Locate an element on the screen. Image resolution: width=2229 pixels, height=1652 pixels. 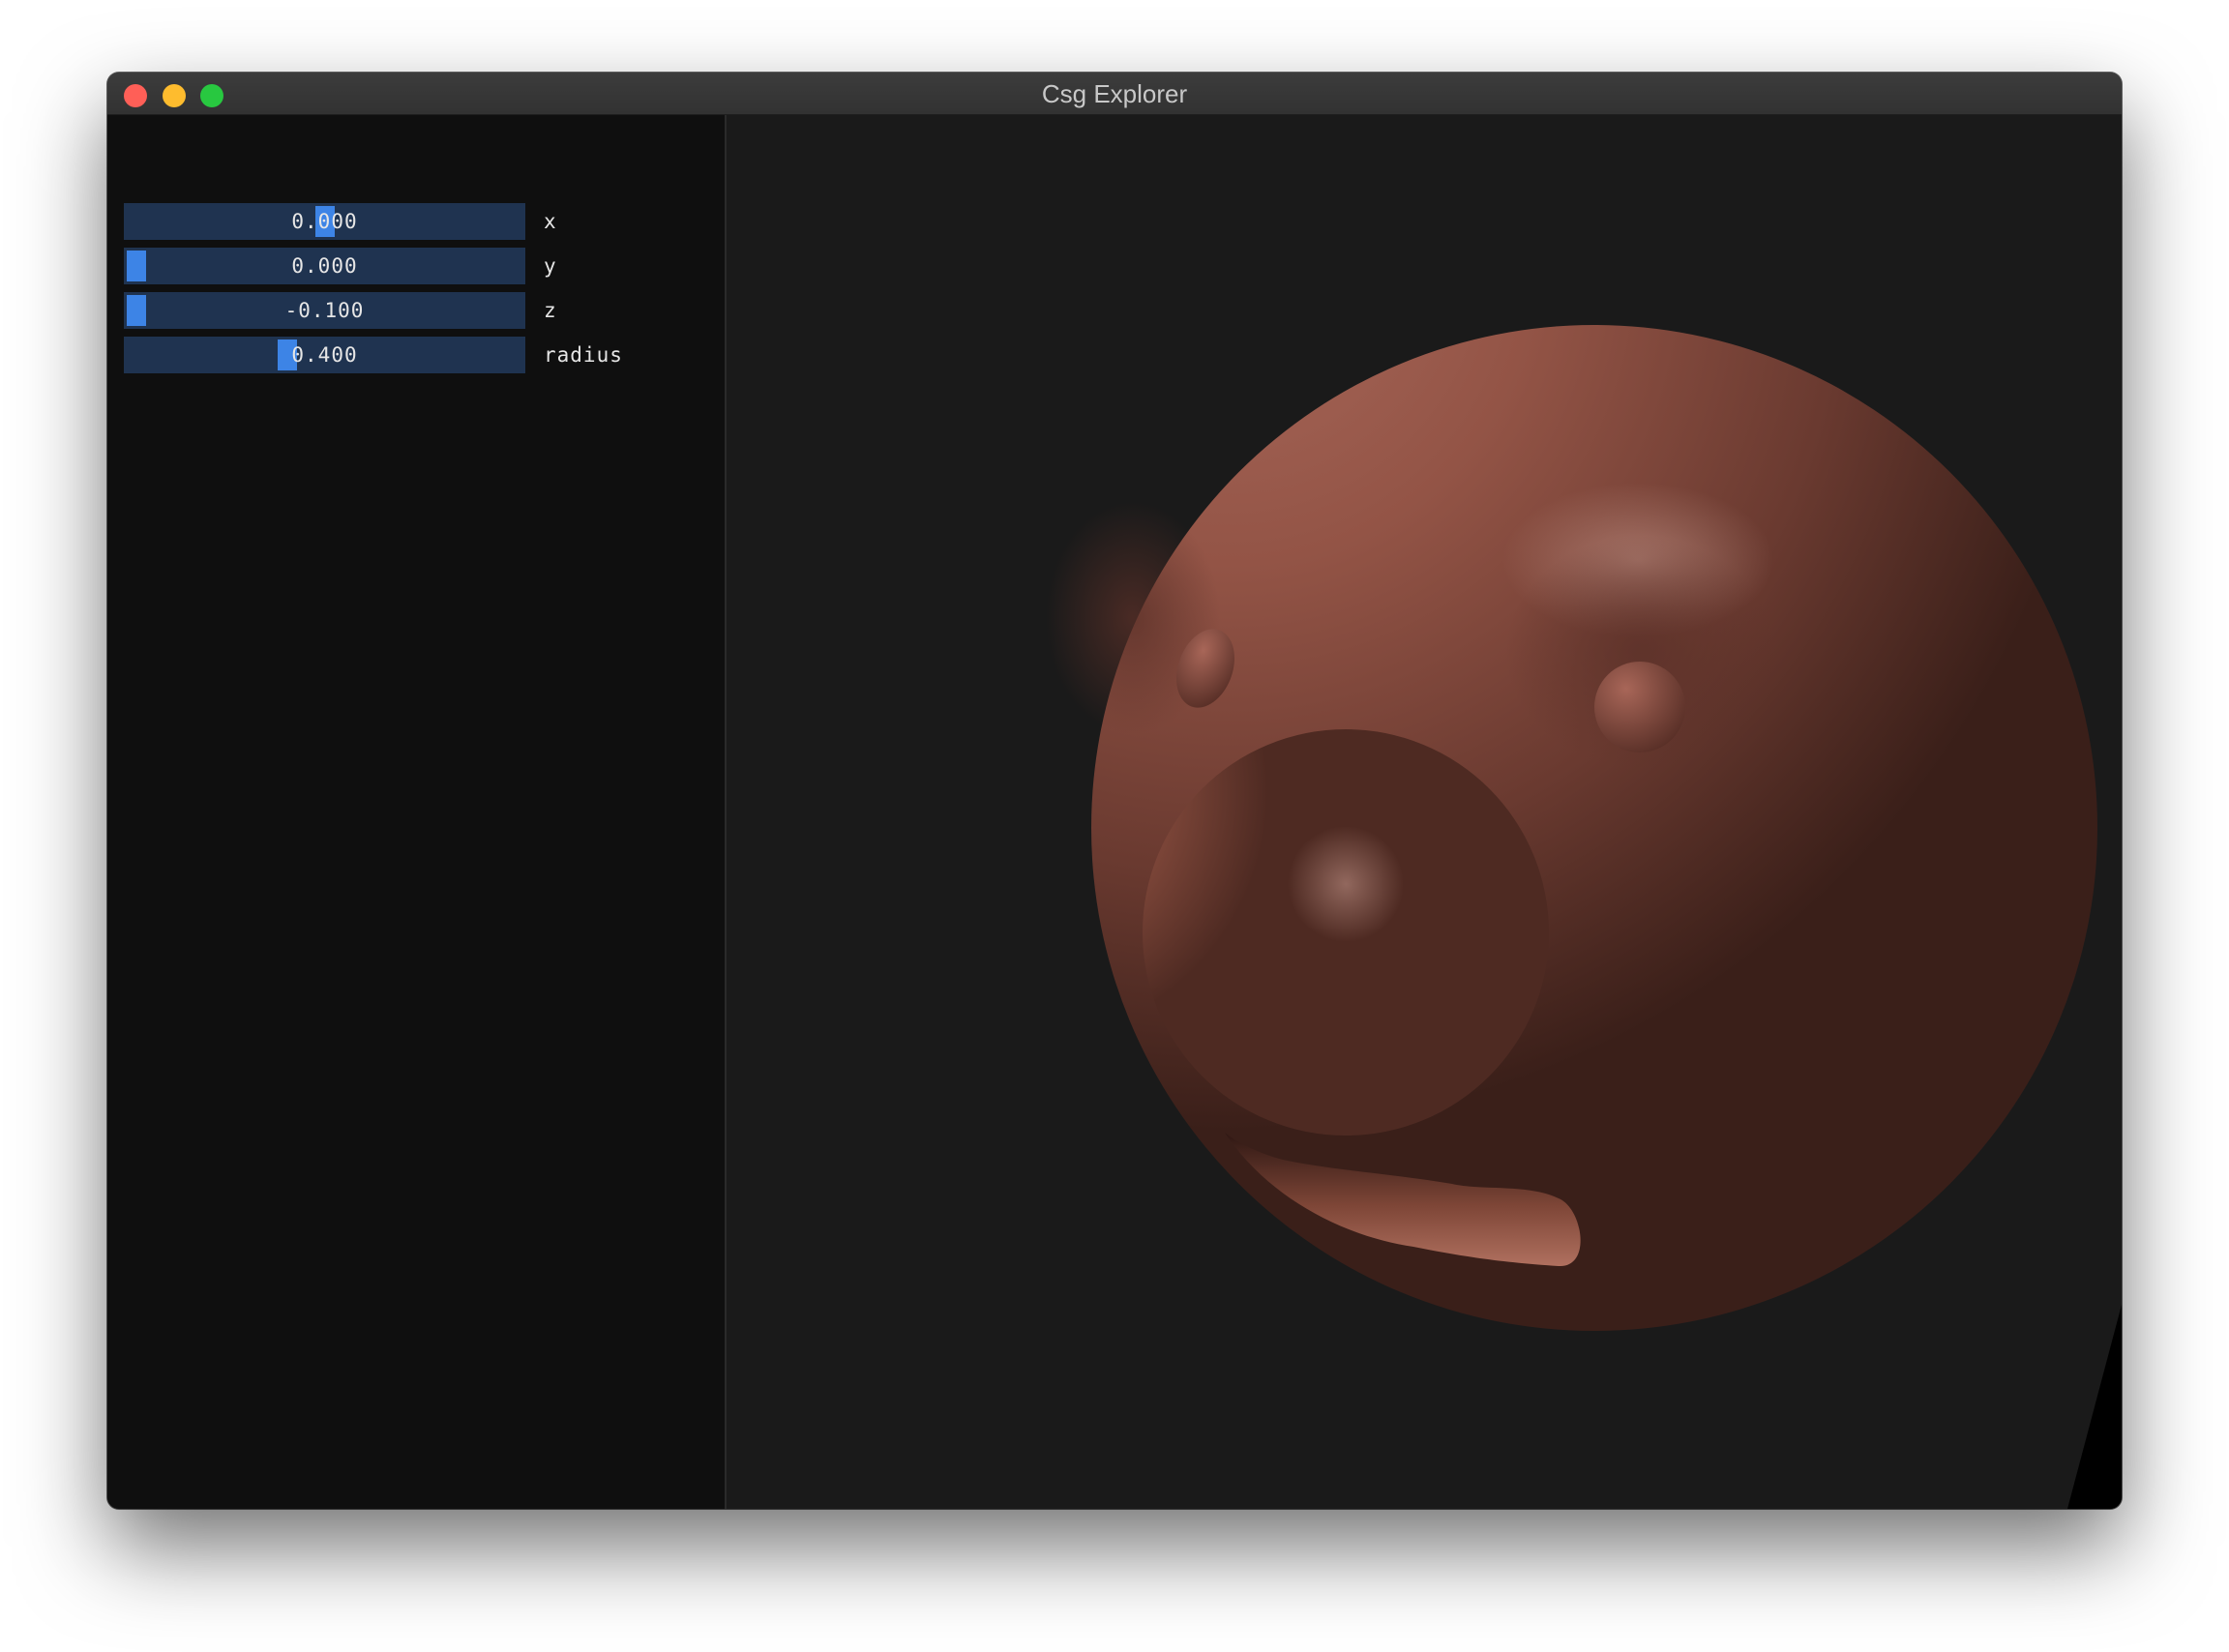
slider-row-radius: 0.400 radius is located at coordinates (424, 355).